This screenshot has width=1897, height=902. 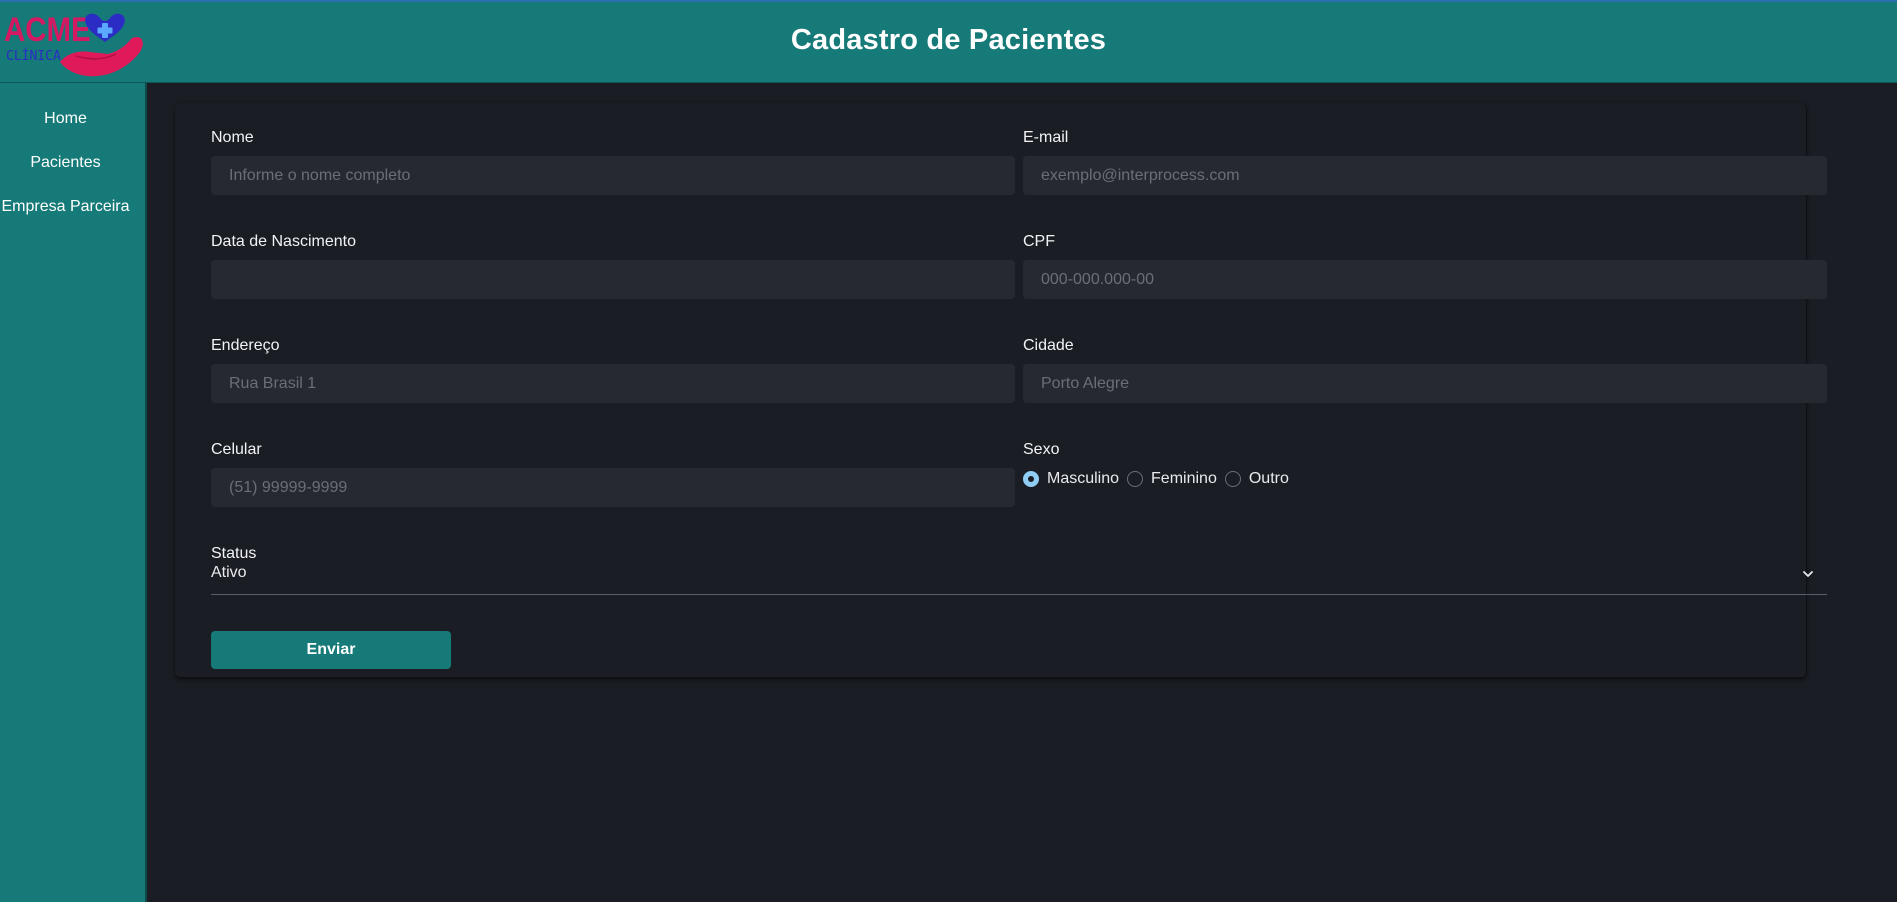 I want to click on sexo-option-label: Feminino, so click(x=1184, y=478).